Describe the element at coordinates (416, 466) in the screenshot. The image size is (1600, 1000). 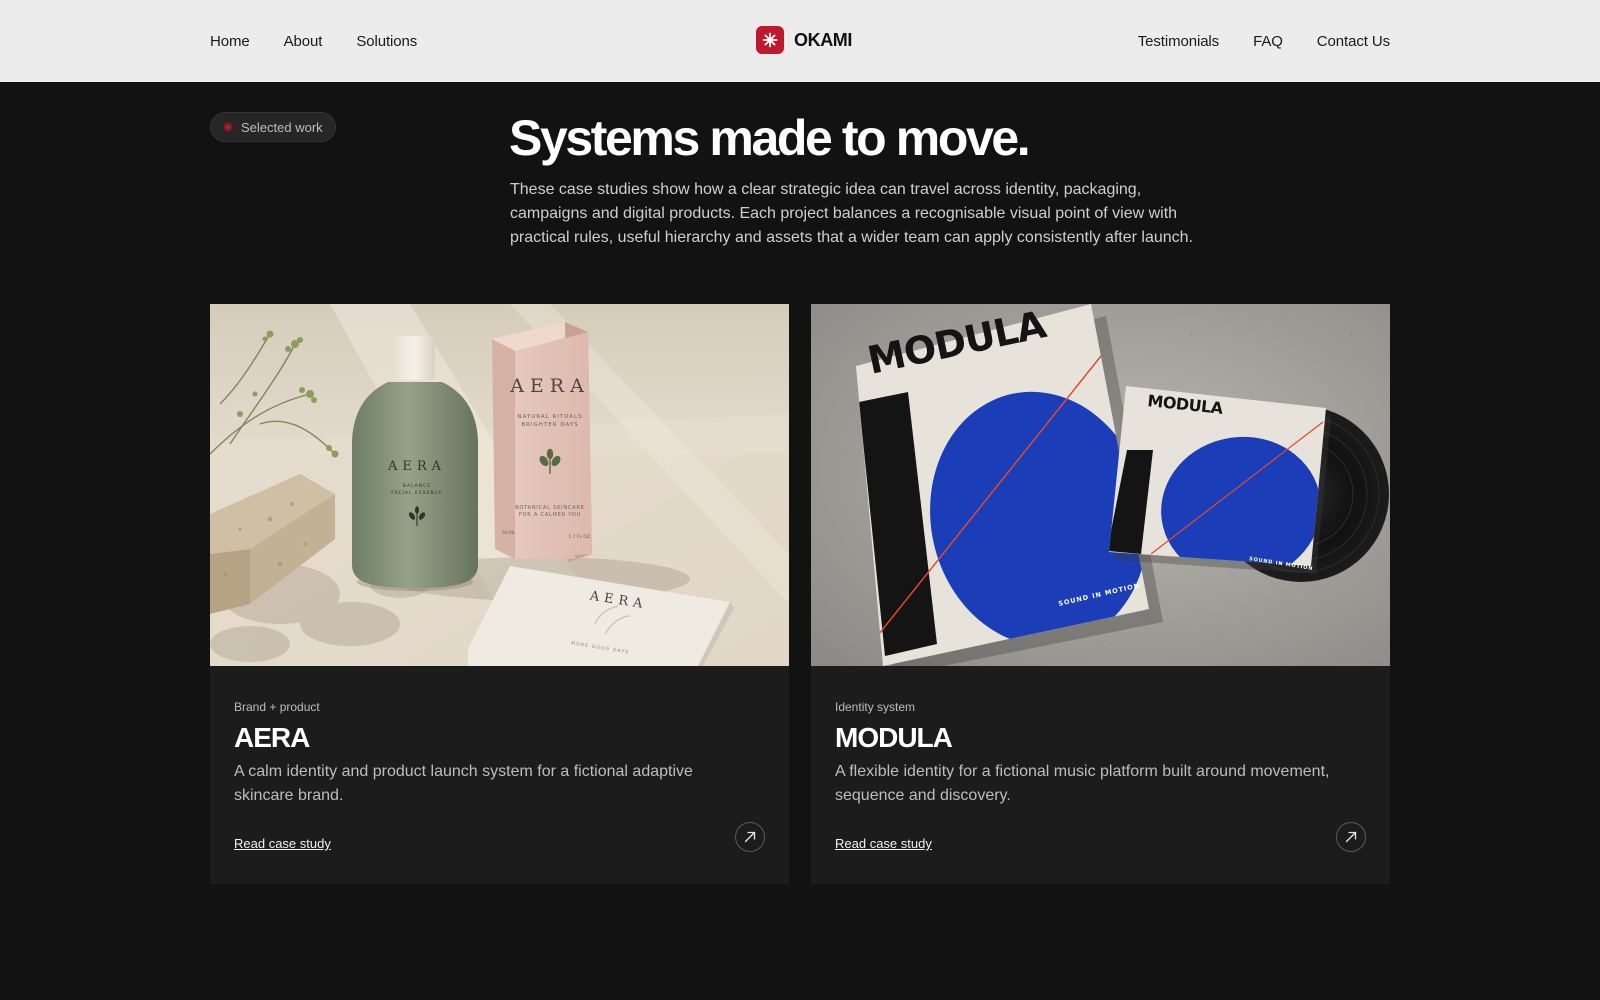
I see `aera-bottle-brand: AERA` at that location.